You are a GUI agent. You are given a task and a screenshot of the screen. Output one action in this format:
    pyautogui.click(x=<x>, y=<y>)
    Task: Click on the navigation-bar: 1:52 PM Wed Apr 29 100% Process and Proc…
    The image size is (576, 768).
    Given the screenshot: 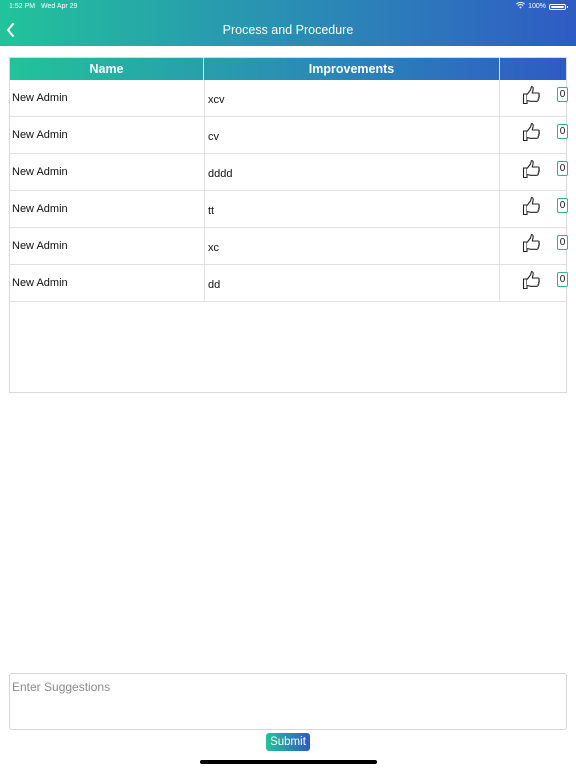 What is the action you would take?
    pyautogui.click(x=288, y=23)
    